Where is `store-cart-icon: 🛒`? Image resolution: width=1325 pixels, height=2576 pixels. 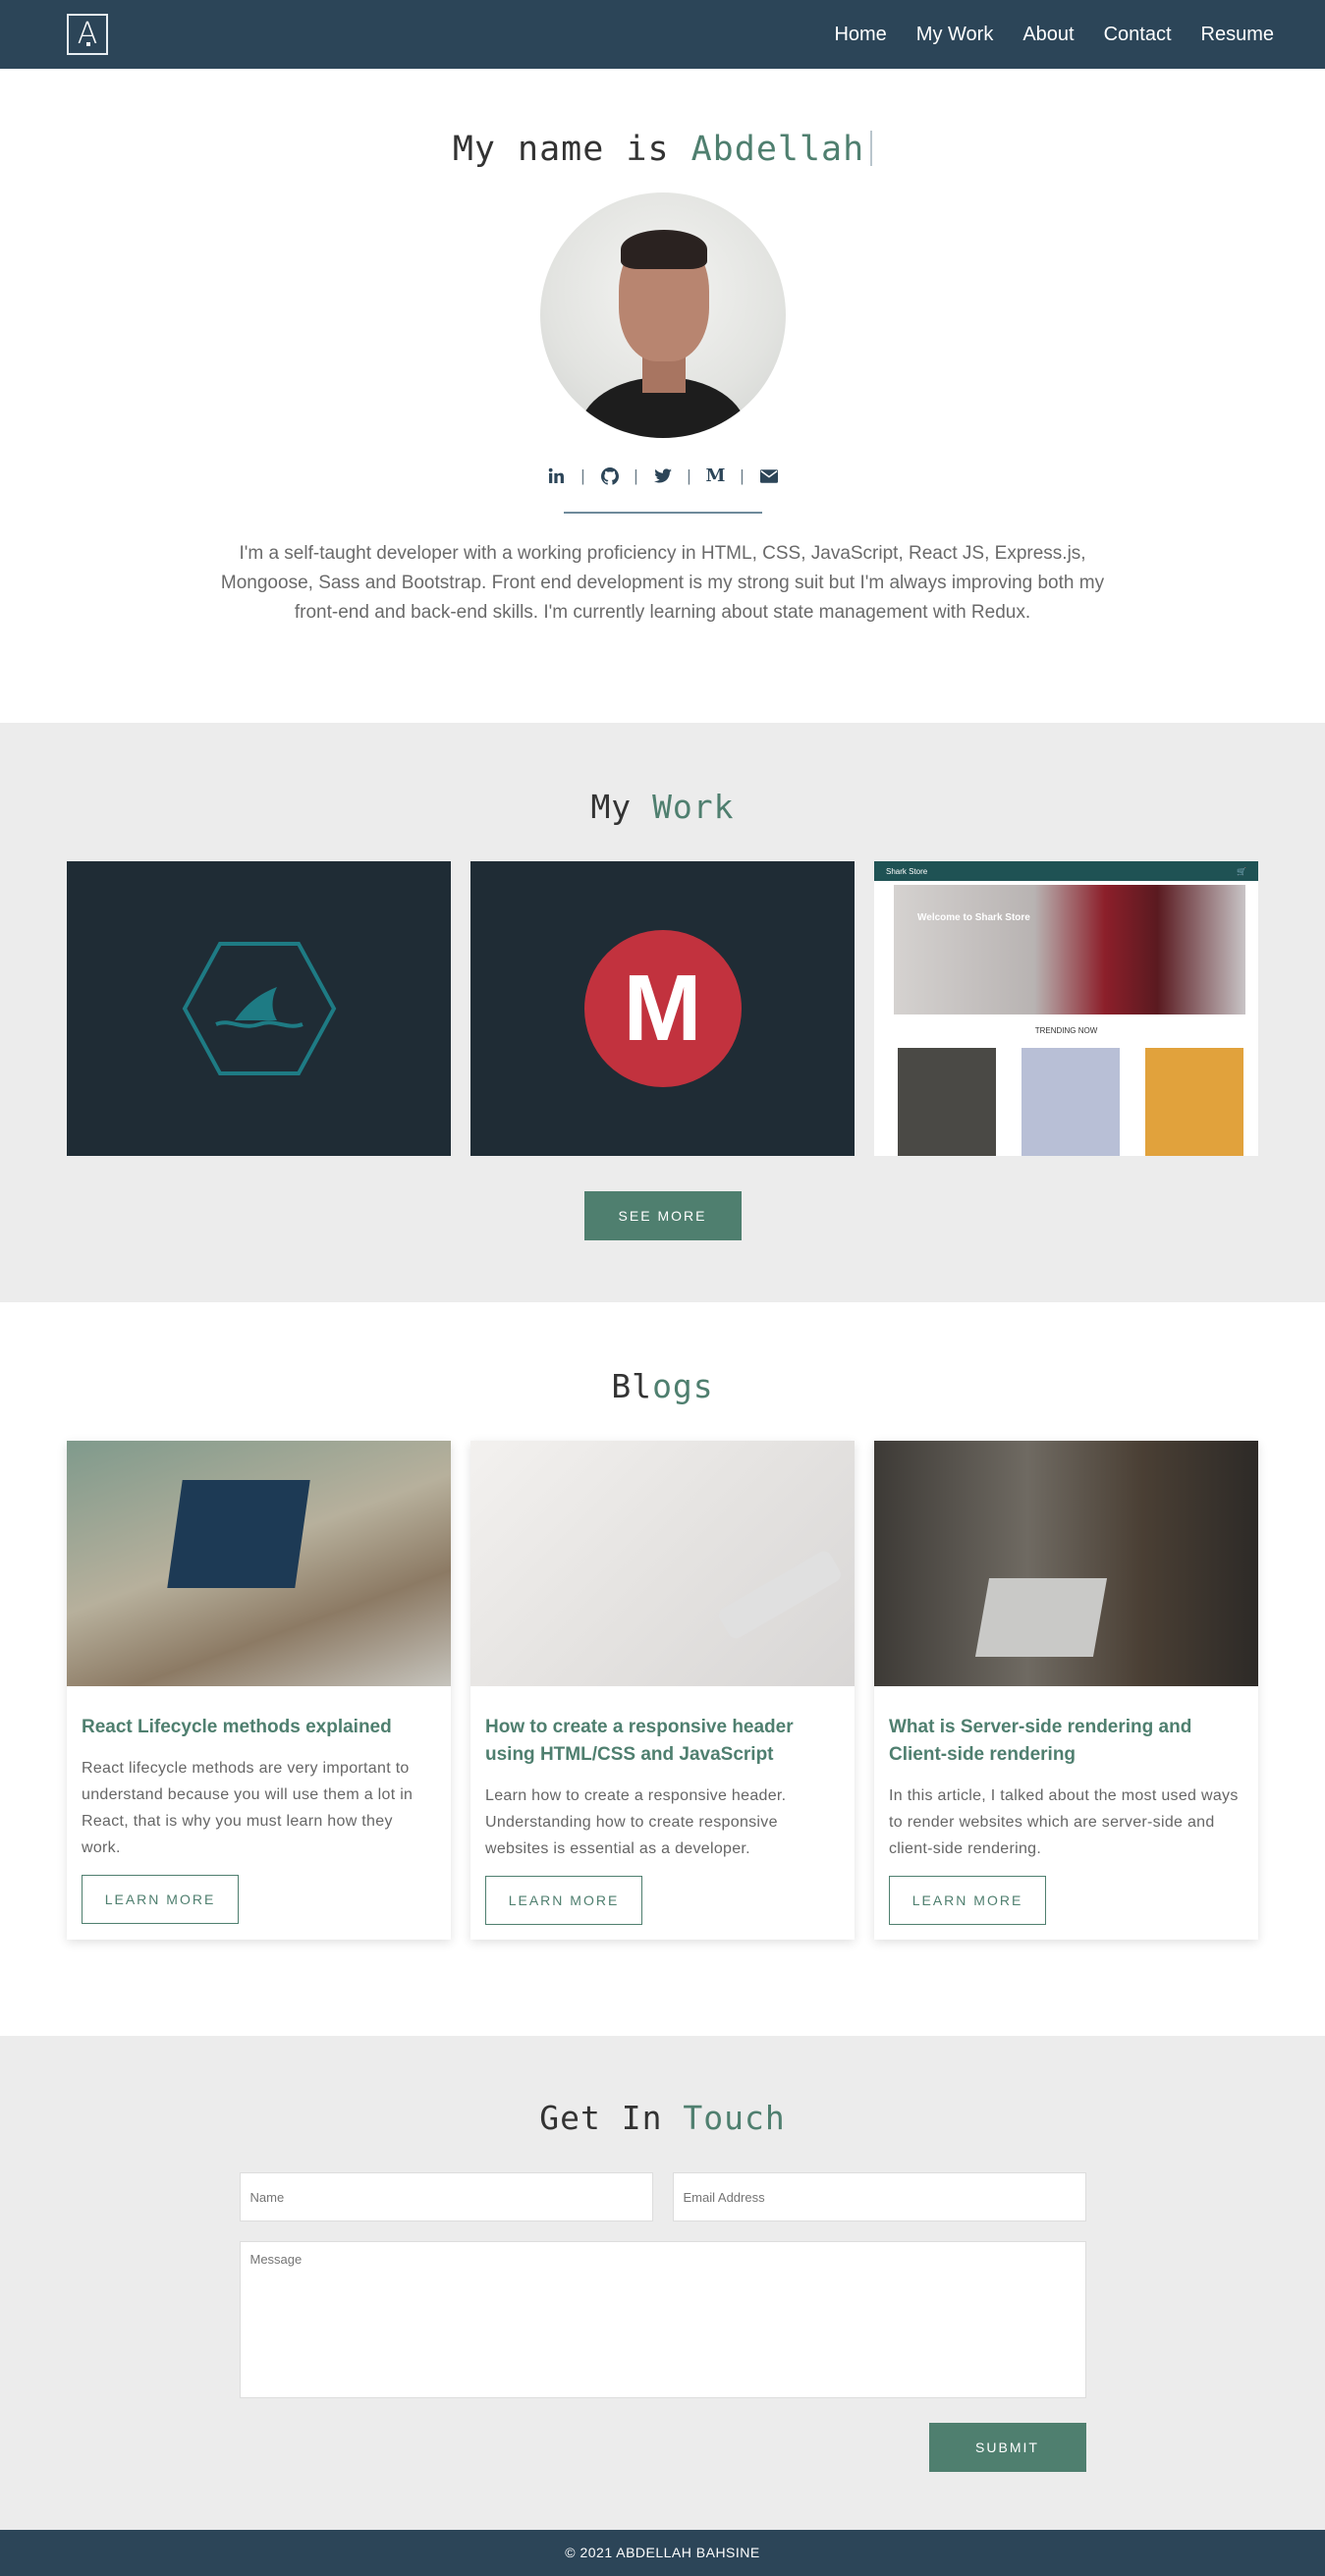
store-cart-icon: 🛒 is located at coordinates (1241, 871).